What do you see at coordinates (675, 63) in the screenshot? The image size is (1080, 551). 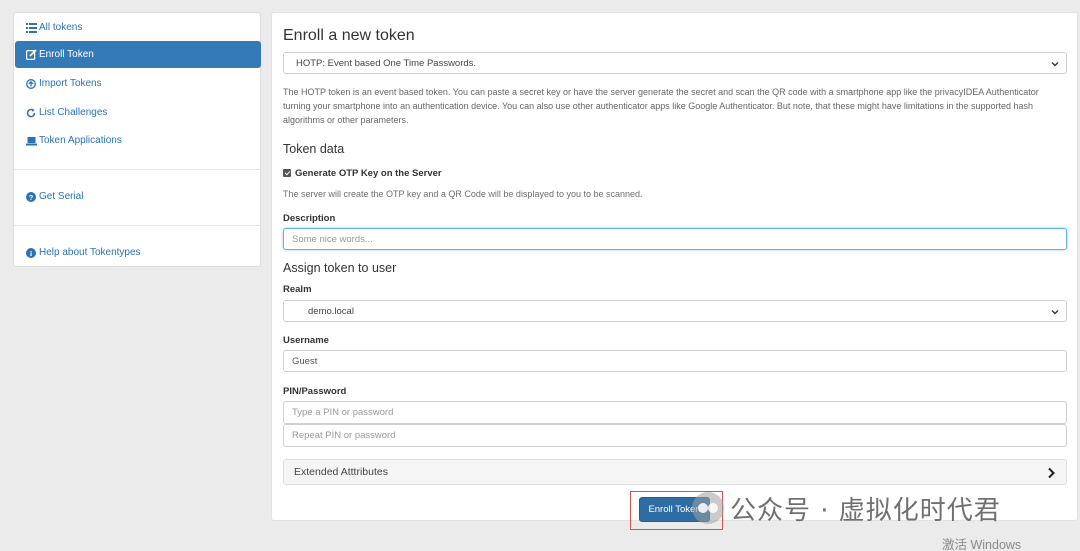 I see `token-type-select: HOTP: Event based One Time Passwords.` at bounding box center [675, 63].